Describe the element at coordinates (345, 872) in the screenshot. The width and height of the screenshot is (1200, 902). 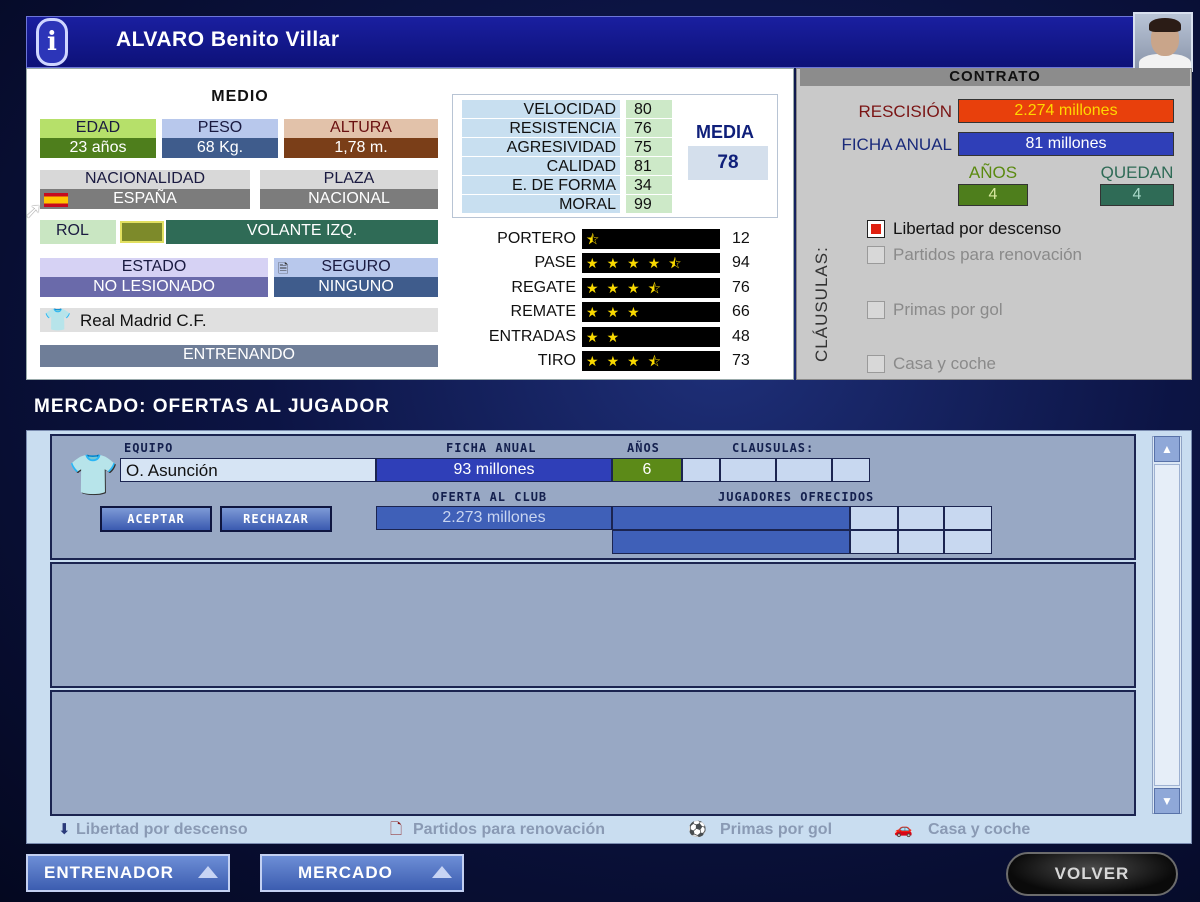
I see `market-menu-label: MERCADO` at that location.